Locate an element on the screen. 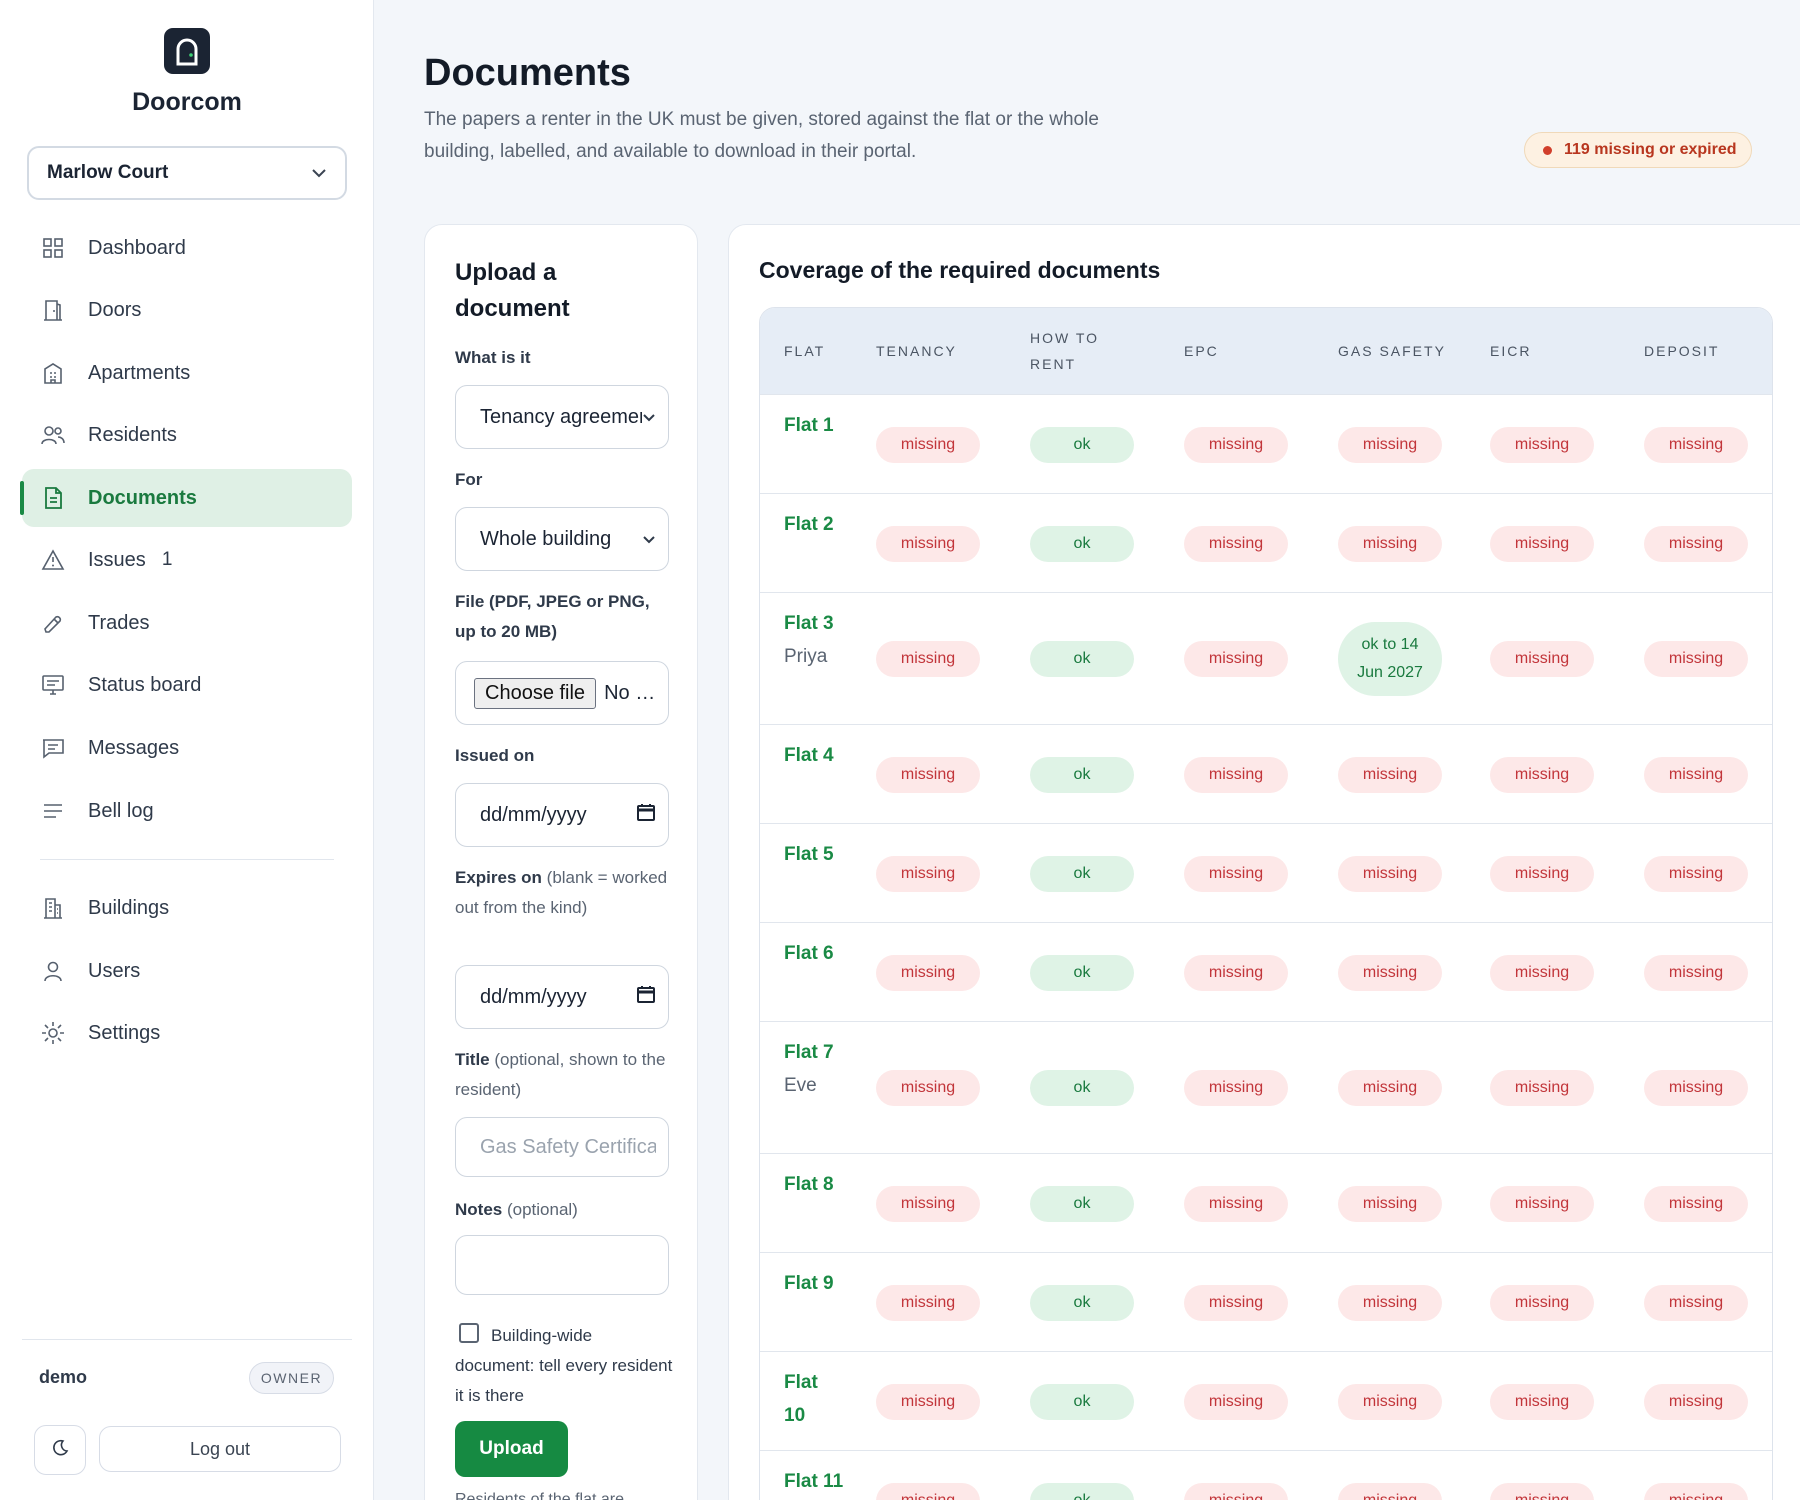 The width and height of the screenshot is (1800, 1500). flat-link: Flat 6 is located at coordinates (814, 953).